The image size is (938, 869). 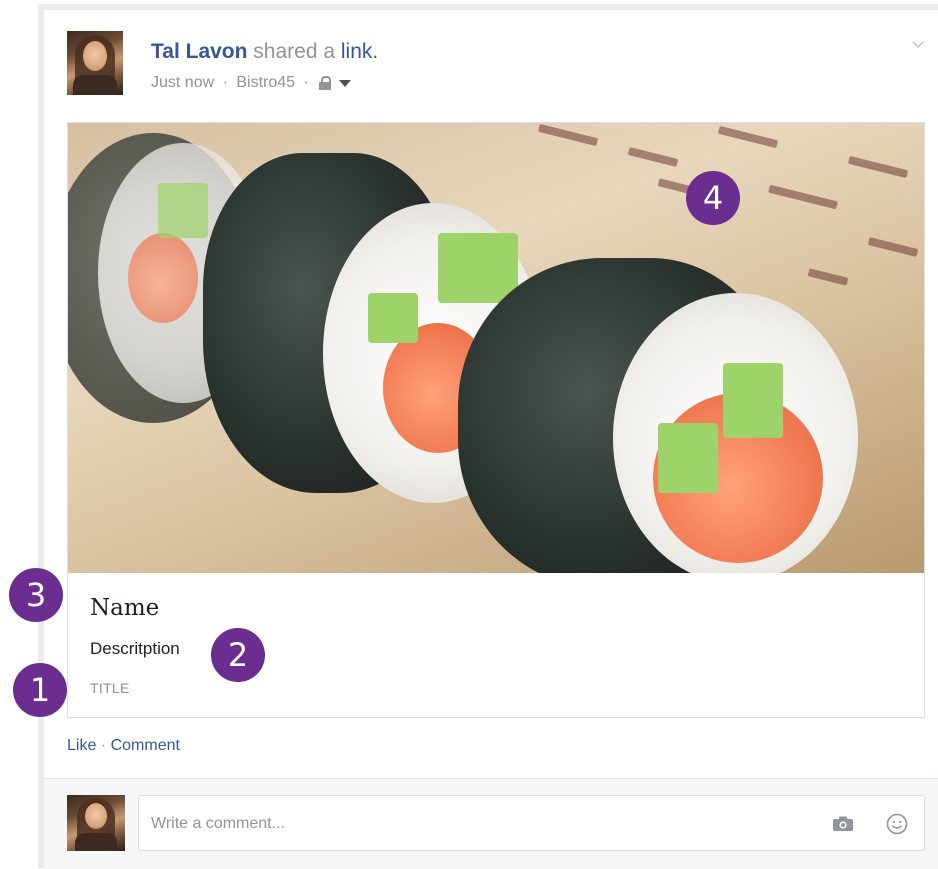 I want to click on commenter-avatar, so click(x=96, y=823).